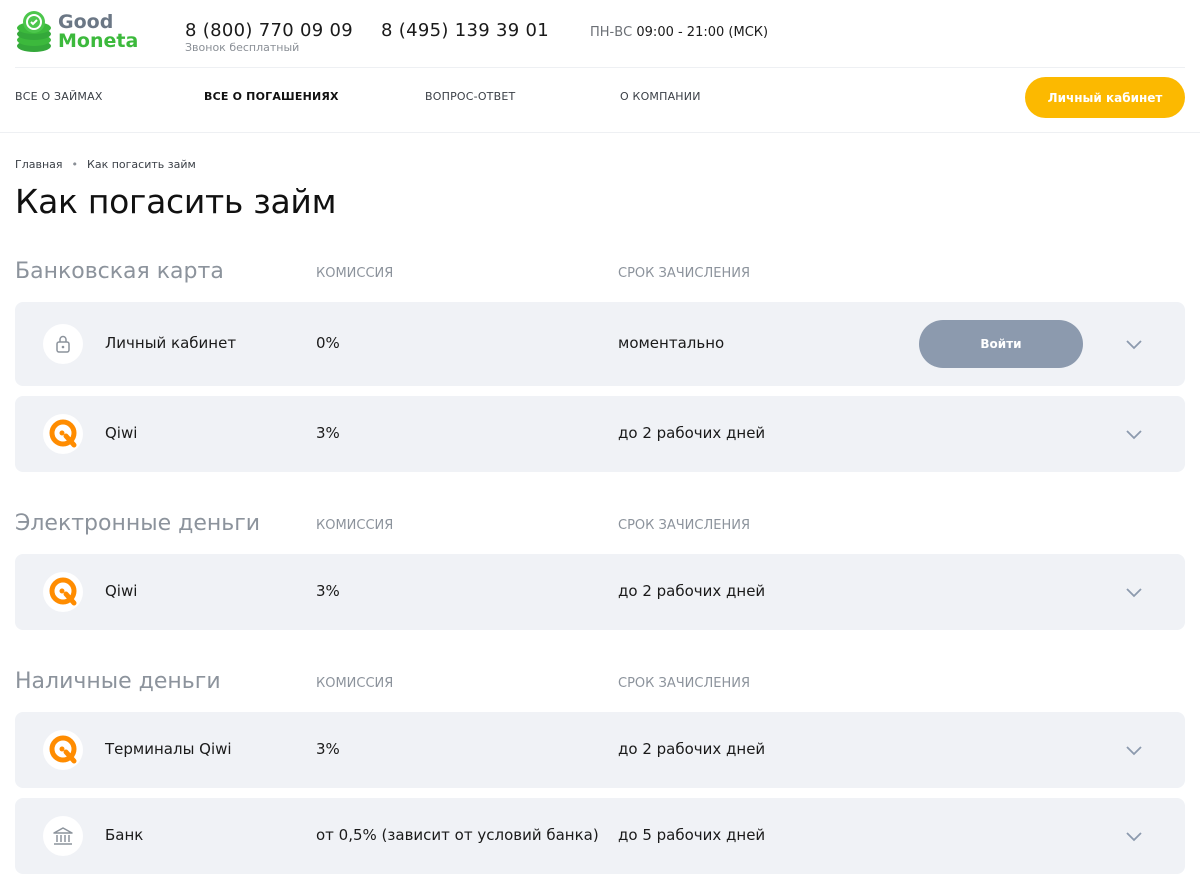 The width and height of the screenshot is (1200, 882). Describe the element at coordinates (600, 750) in the screenshot. I see `payment-row: Терминалы Qiwi 3% до 2 рабочих дней` at that location.